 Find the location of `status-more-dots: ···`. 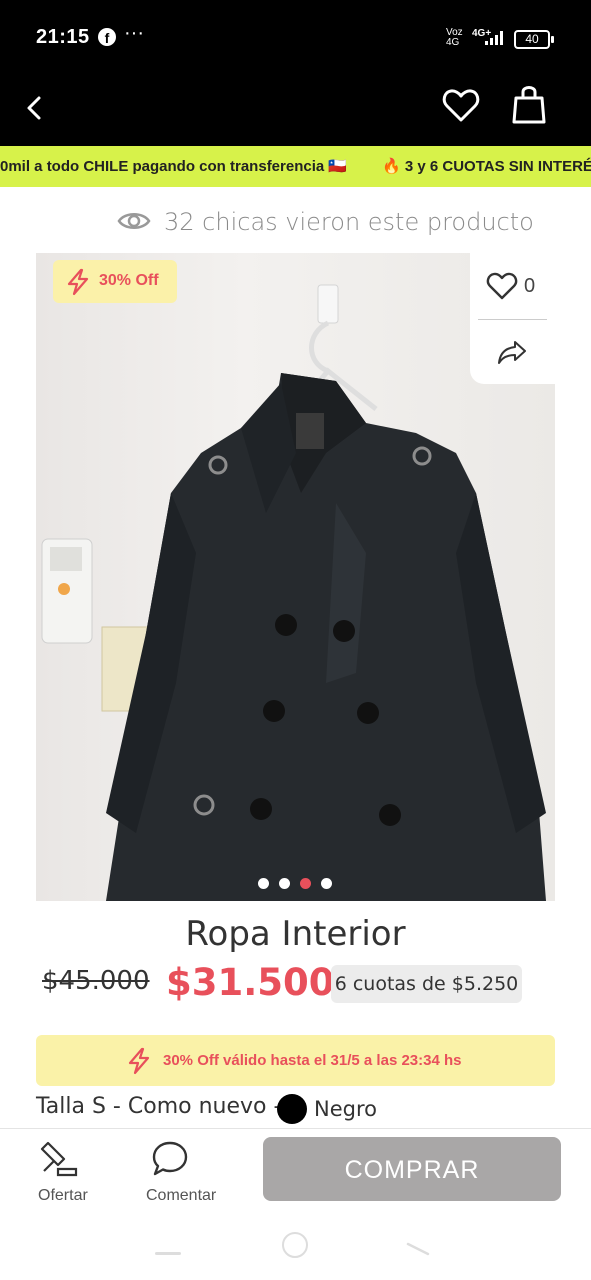

status-more-dots: ··· is located at coordinates (134, 33).